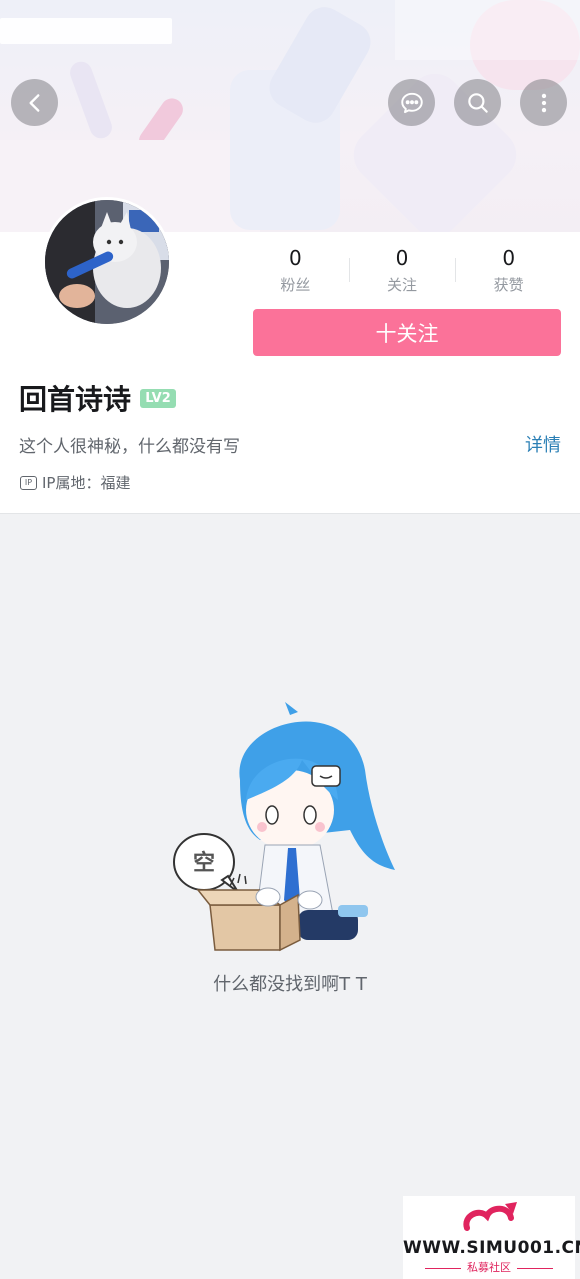  I want to click on watermark-sub: 私募社区, so click(489, 1267).